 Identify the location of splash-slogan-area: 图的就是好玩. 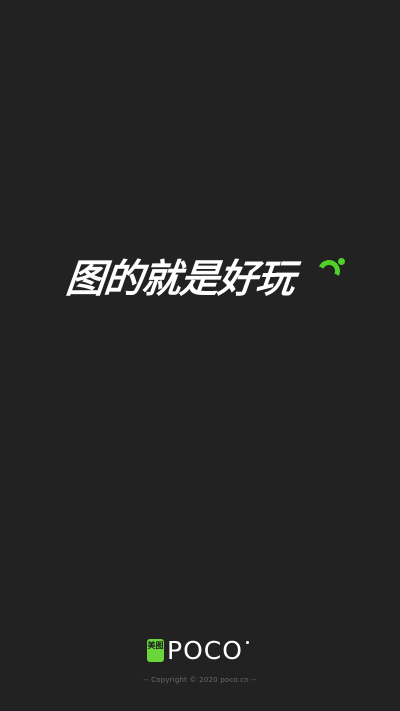
(200, 280).